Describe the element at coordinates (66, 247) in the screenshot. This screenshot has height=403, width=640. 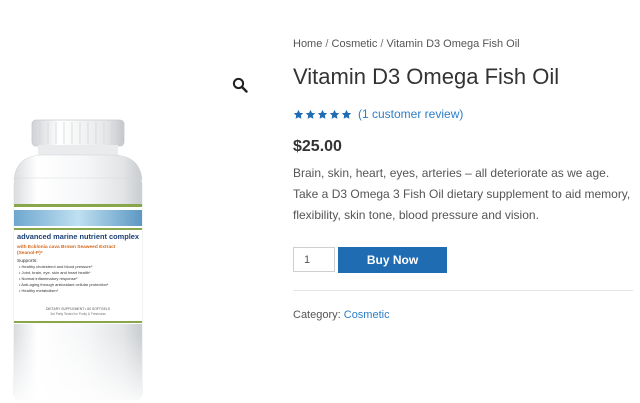
I see `label-subline-1: with Ecklonia cava Brown Seaweed Extract` at that location.